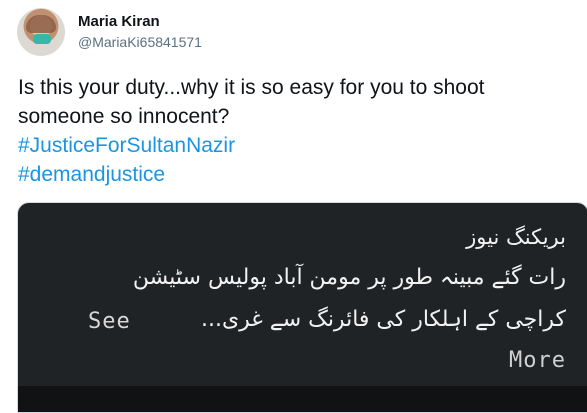 This screenshot has height=413, width=587. What do you see at coordinates (42, 39) in the screenshot?
I see `avatar-face-mask` at bounding box center [42, 39].